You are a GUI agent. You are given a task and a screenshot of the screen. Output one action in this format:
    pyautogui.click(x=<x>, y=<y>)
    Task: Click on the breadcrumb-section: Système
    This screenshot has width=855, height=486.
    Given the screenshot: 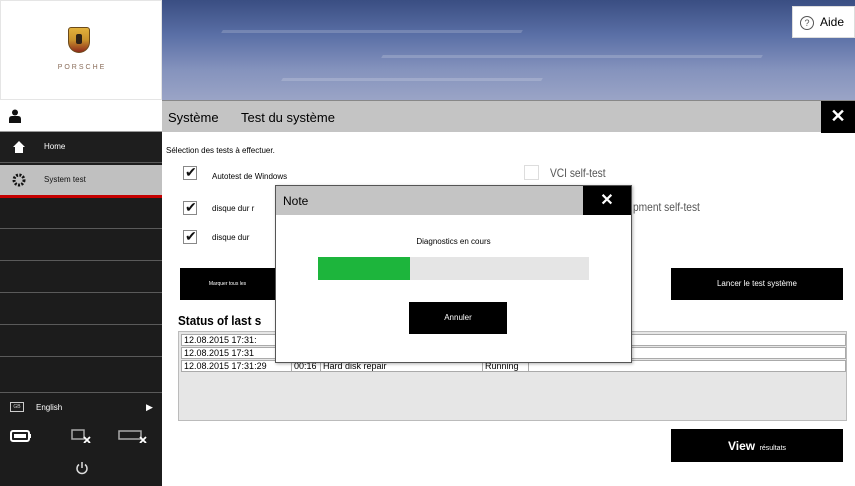 What is the action you would take?
    pyautogui.click(x=193, y=117)
    